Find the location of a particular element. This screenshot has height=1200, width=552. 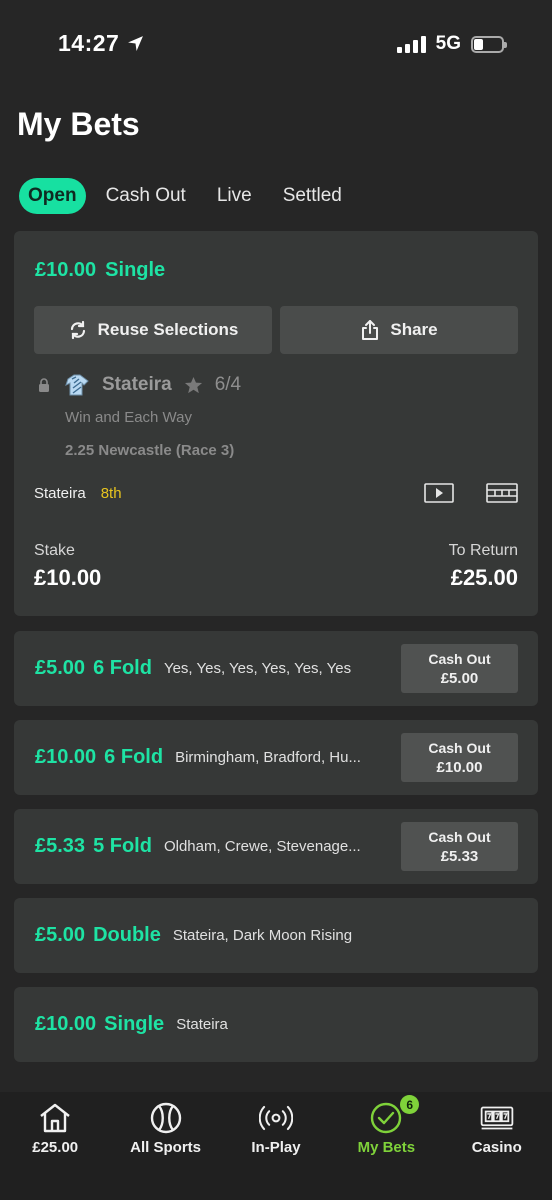

nav-in-play: In-Play is located at coordinates (276, 1146).